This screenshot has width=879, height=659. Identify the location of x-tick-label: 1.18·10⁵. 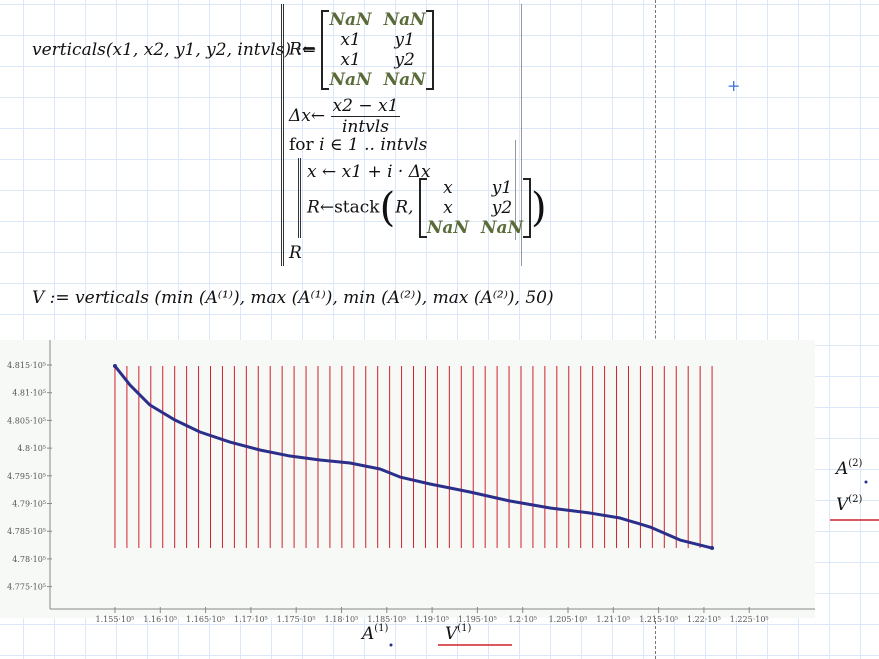
(342, 619).